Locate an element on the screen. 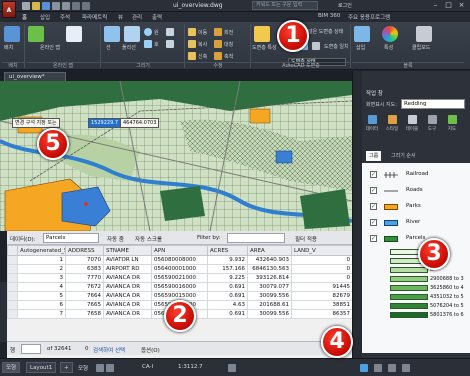 This screenshot has width=470, height=376. line-icon is located at coordinates (112, 34).